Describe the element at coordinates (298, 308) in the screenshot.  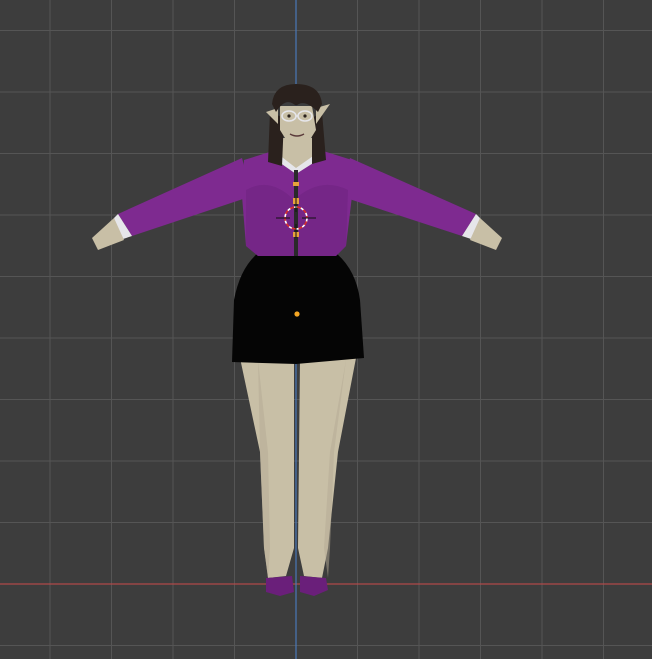
I see `skirt` at that location.